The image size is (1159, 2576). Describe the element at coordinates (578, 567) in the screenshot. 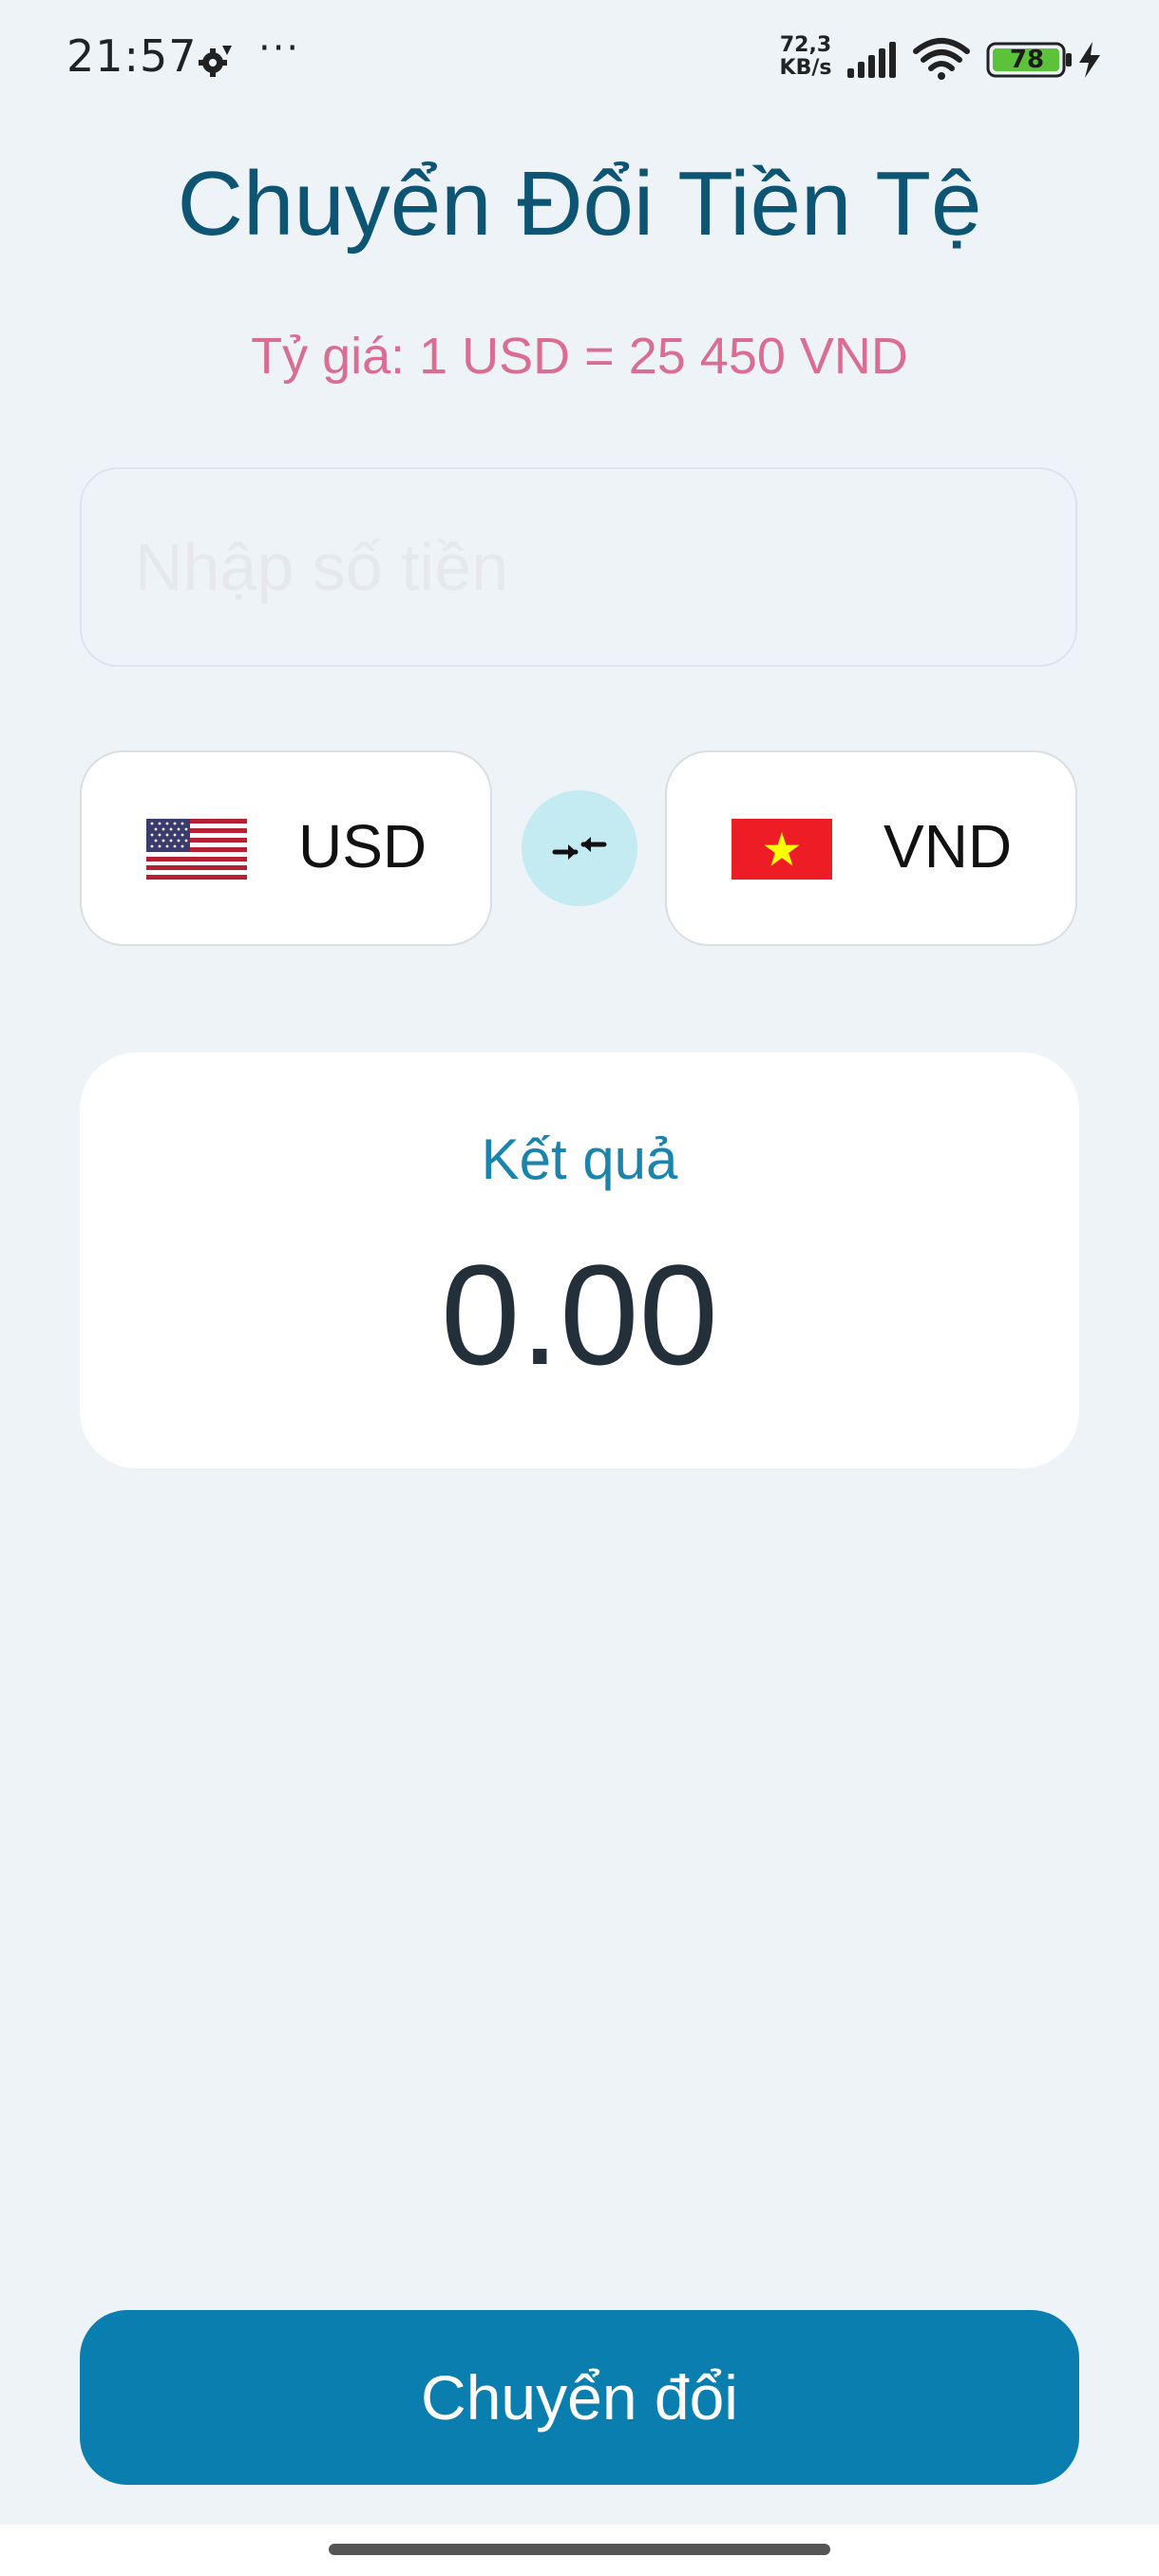

I see `amount-input` at that location.